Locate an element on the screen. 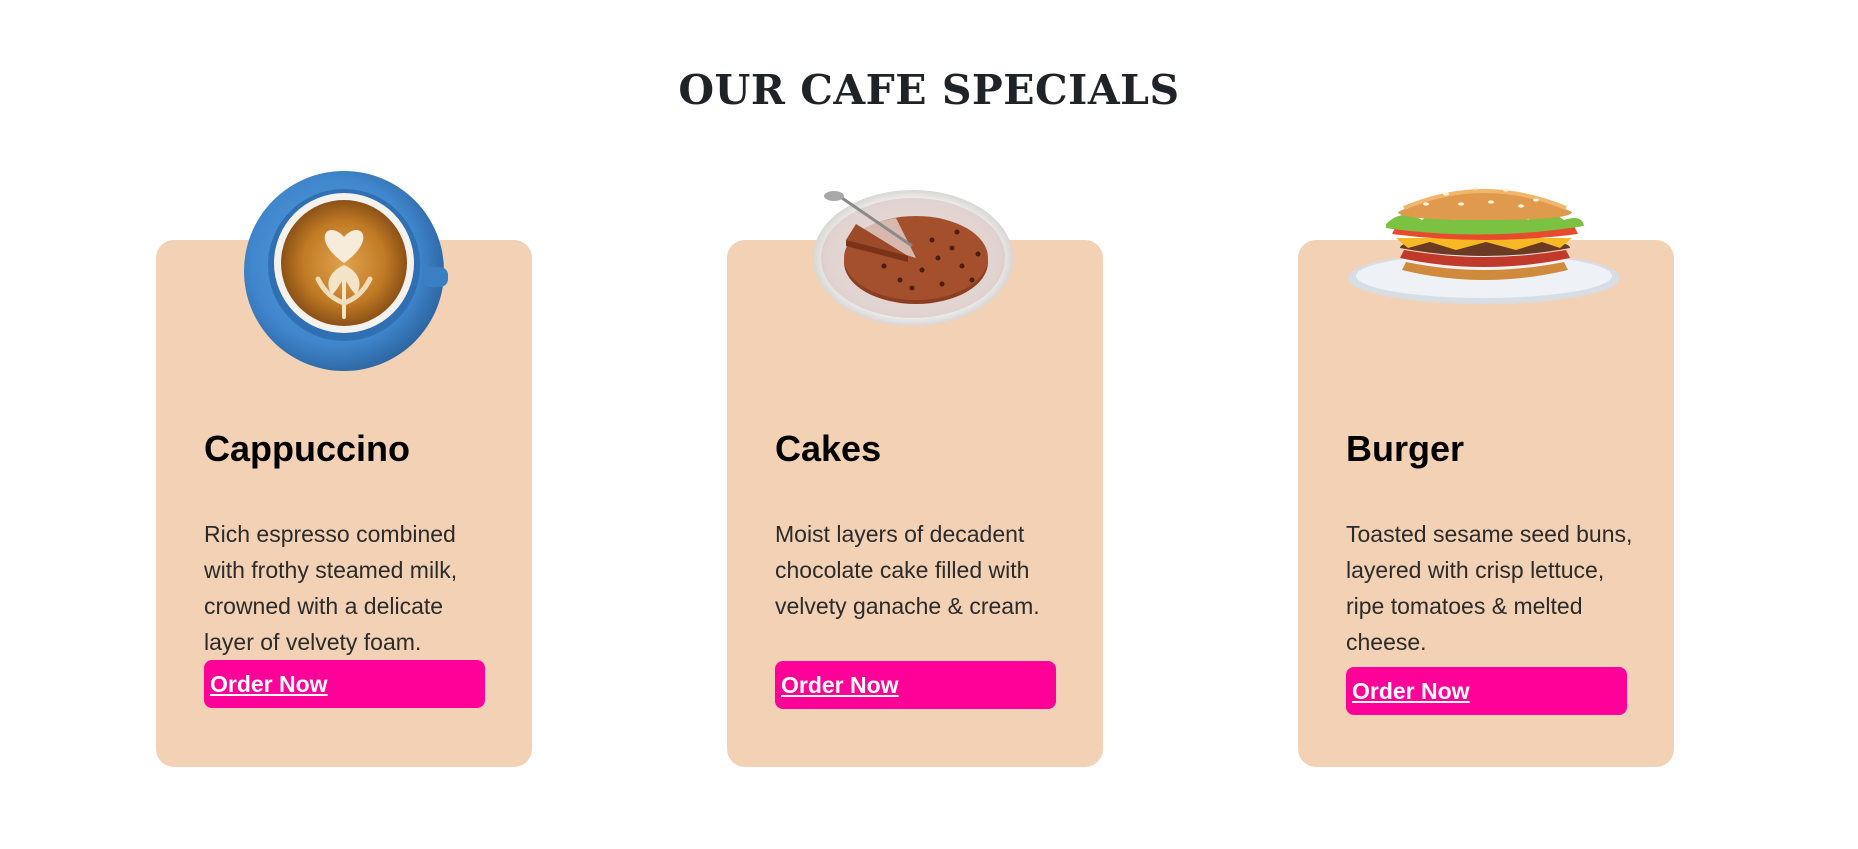 The height and width of the screenshot is (849, 1858). cappuccino-cup-icon is located at coordinates (349, 271).